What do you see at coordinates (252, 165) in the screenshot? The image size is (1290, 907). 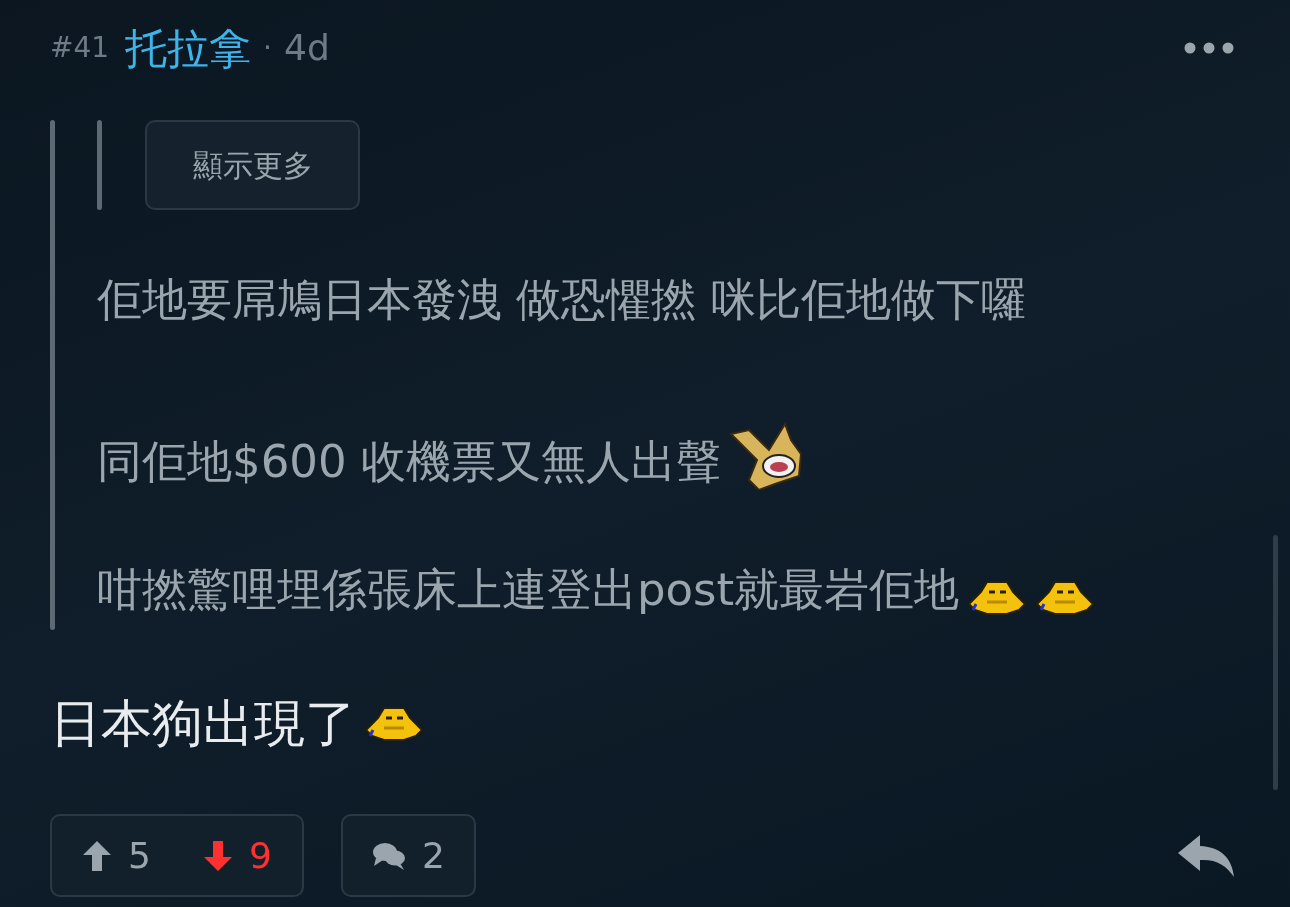 I see `show-more-button: 顯示更多` at bounding box center [252, 165].